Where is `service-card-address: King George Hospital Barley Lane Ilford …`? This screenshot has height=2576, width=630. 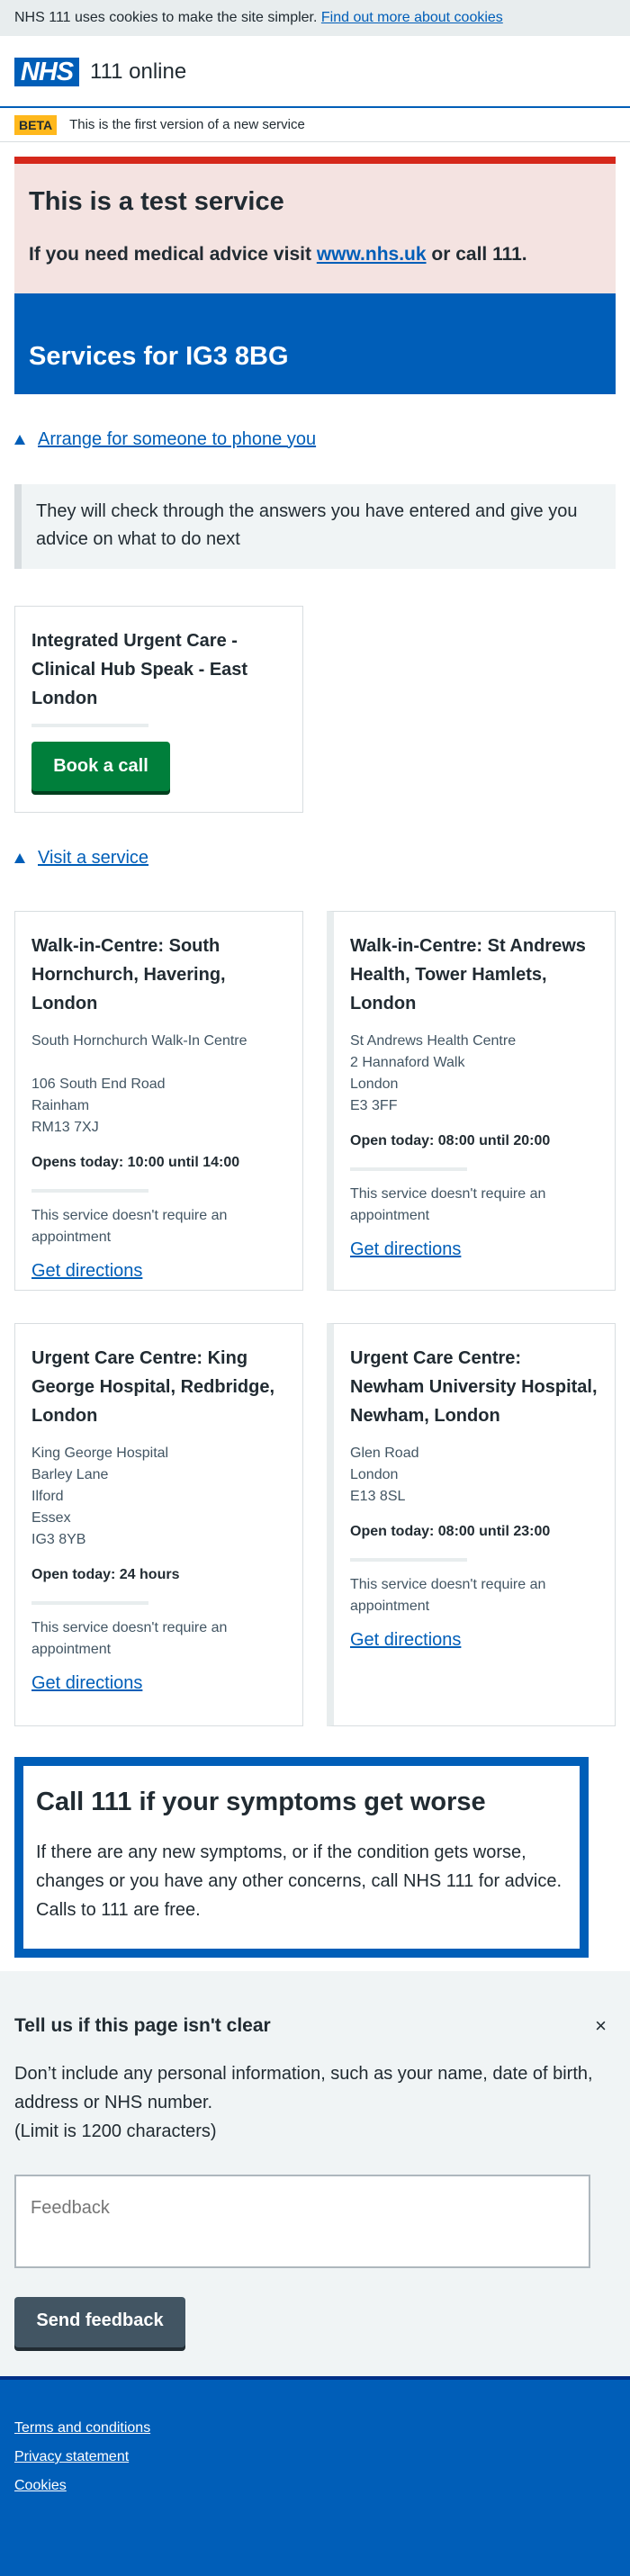 service-card-address: King George Hospital Barley Lane Ilford … is located at coordinates (159, 1497).